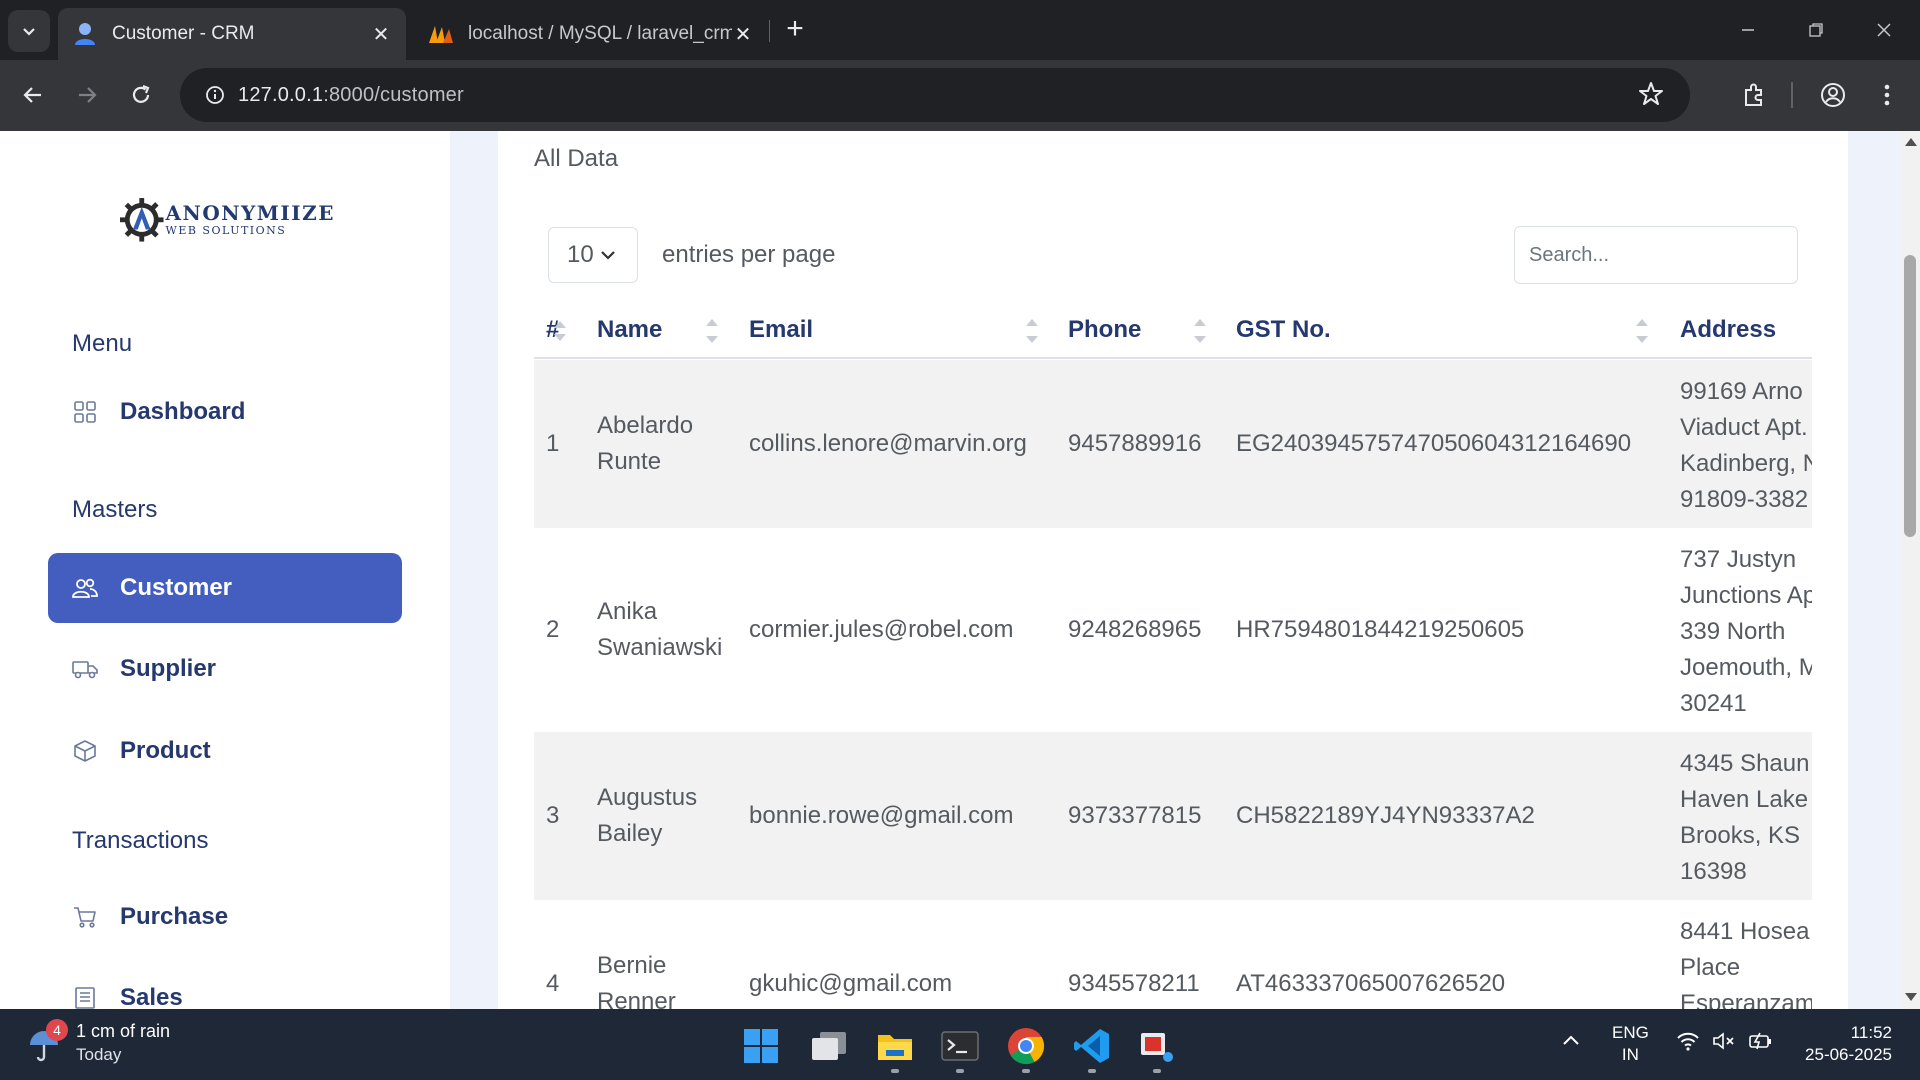 The width and height of the screenshot is (1920, 1080). Describe the element at coordinates (1746, 963) in the screenshot. I see `cell-address: 8441 Hosea Place Esperanzam` at that location.